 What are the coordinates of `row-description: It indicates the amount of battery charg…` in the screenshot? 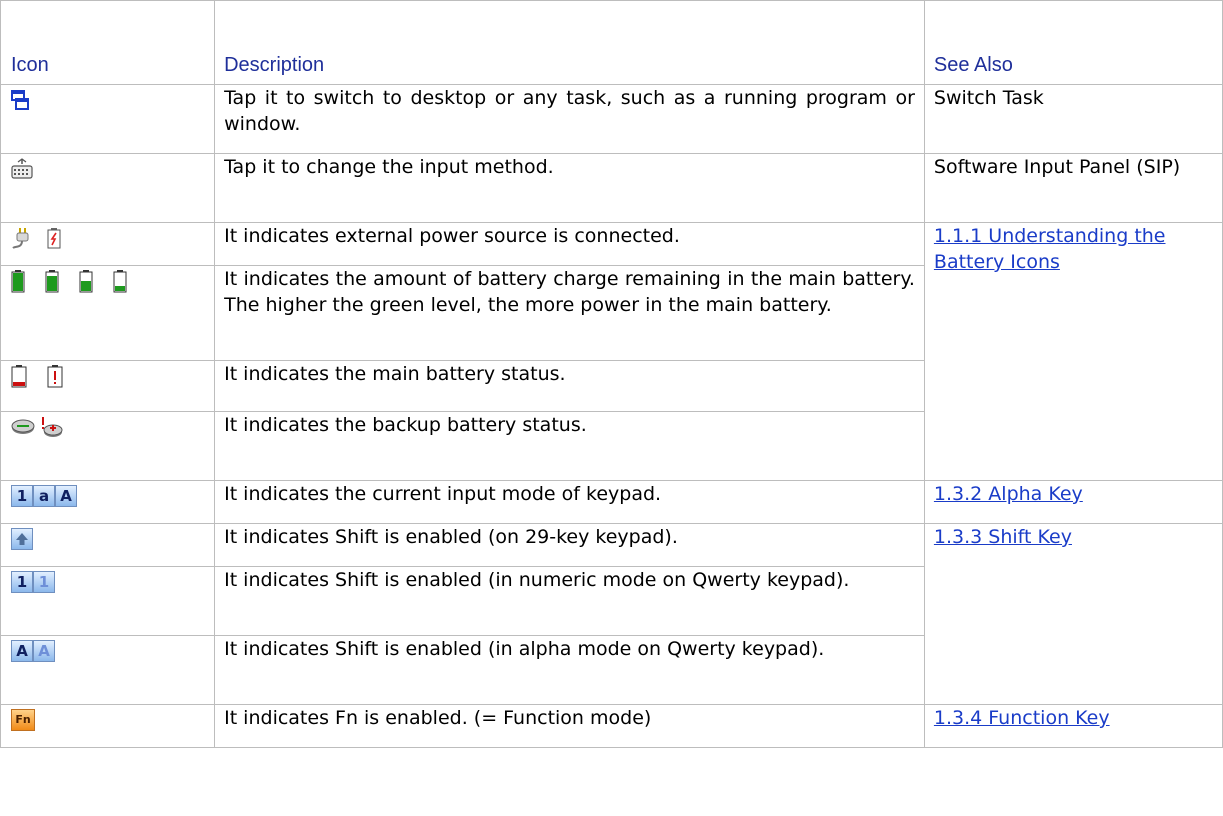 It's located at (569, 313).